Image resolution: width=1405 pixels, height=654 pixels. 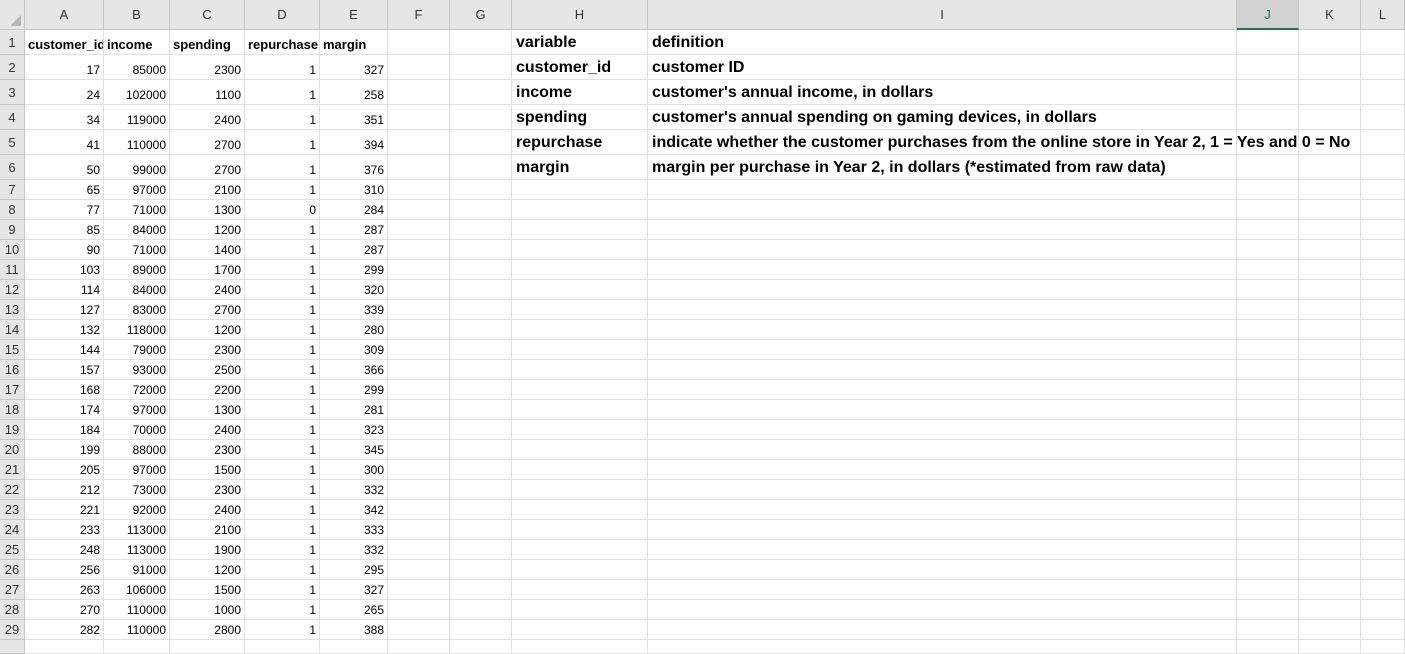 What do you see at coordinates (137, 570) in the screenshot?
I see `data-cell-income: 91000` at bounding box center [137, 570].